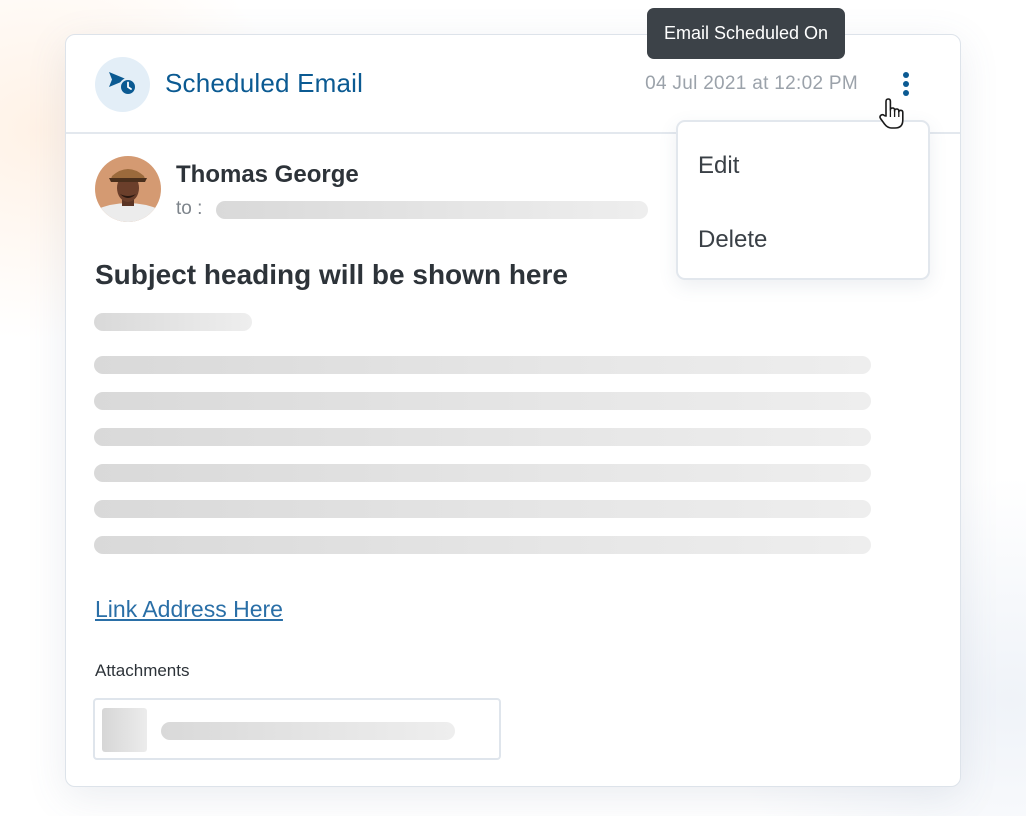  I want to click on email-subject: Subject heading will be shown here, so click(331, 274).